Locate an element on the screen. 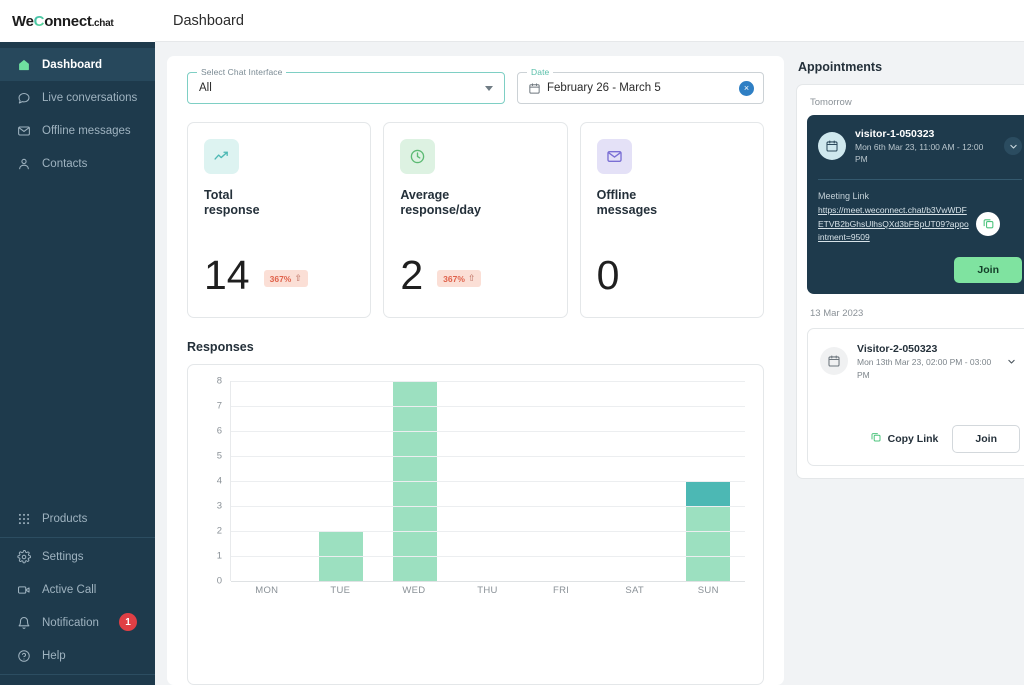  sidebar-item-settings: Settings is located at coordinates (77, 556).